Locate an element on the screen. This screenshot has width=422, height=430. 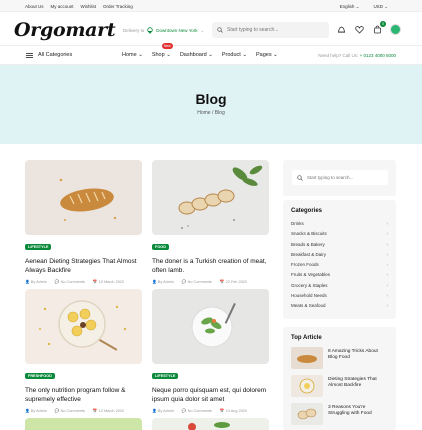
category-item: Drinks › is located at coordinates (339, 226).